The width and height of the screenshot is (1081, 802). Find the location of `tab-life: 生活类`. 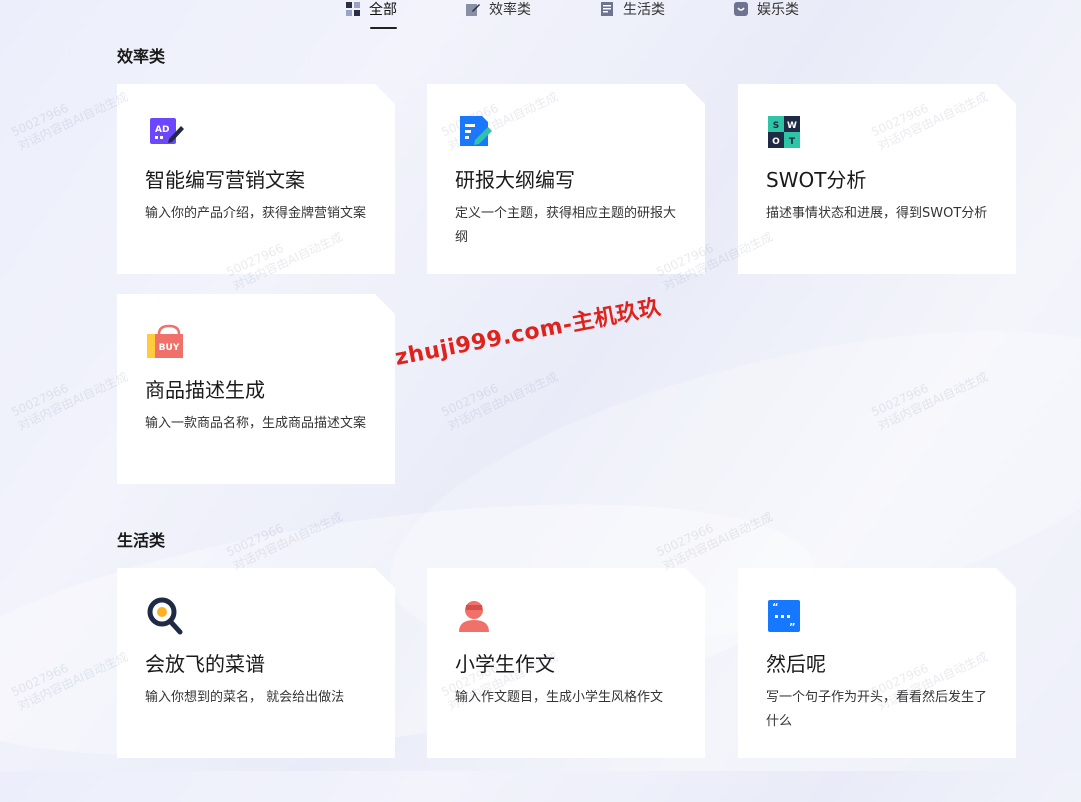

tab-life: 生活类 is located at coordinates (632, 15).